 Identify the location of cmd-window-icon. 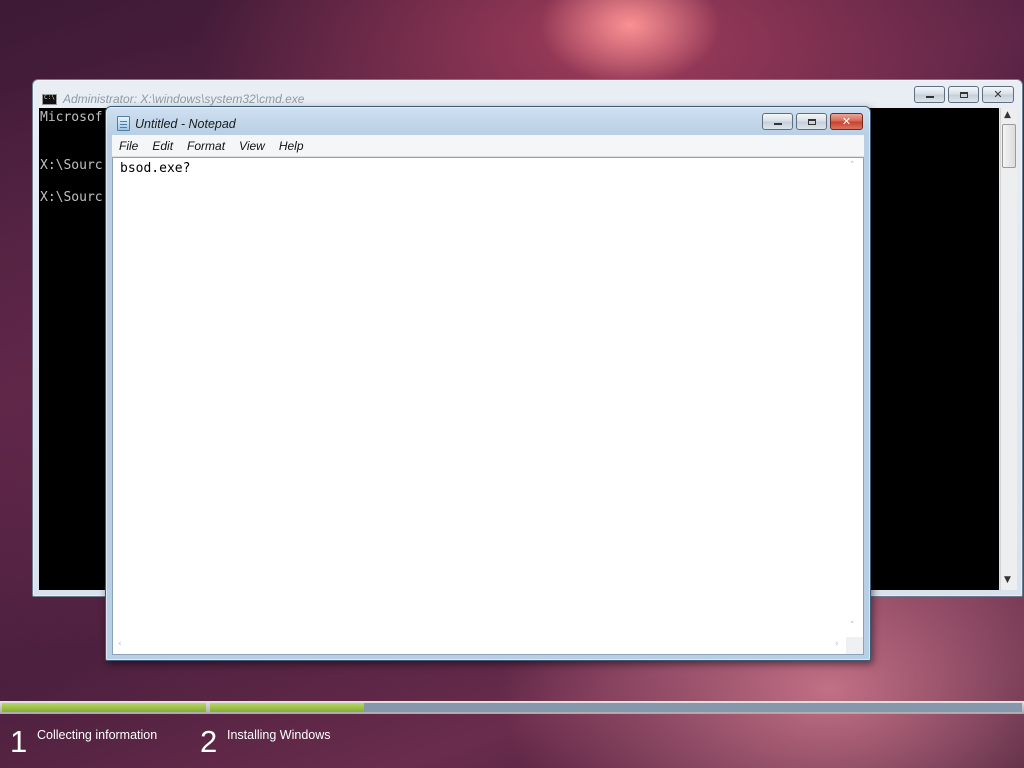
(49, 99).